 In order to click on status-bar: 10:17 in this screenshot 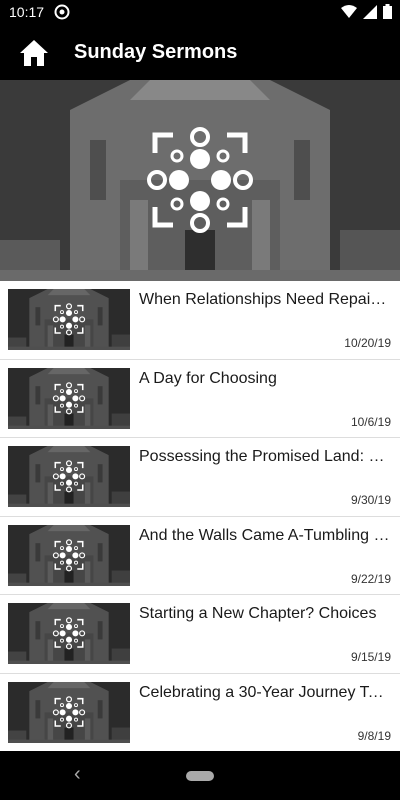, I will do `click(200, 12)`.